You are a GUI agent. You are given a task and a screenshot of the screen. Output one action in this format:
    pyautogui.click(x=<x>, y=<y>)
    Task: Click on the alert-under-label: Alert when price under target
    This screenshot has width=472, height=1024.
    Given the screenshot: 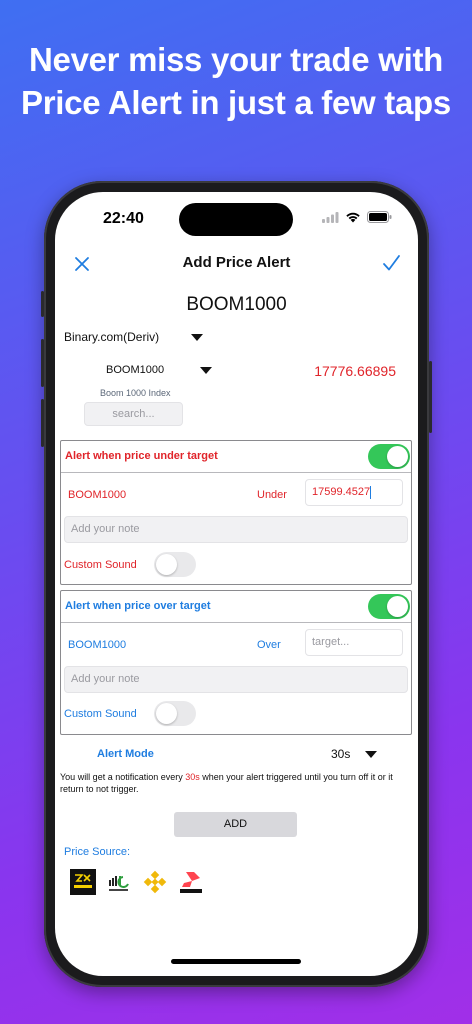 What is the action you would take?
    pyautogui.click(x=141, y=456)
    